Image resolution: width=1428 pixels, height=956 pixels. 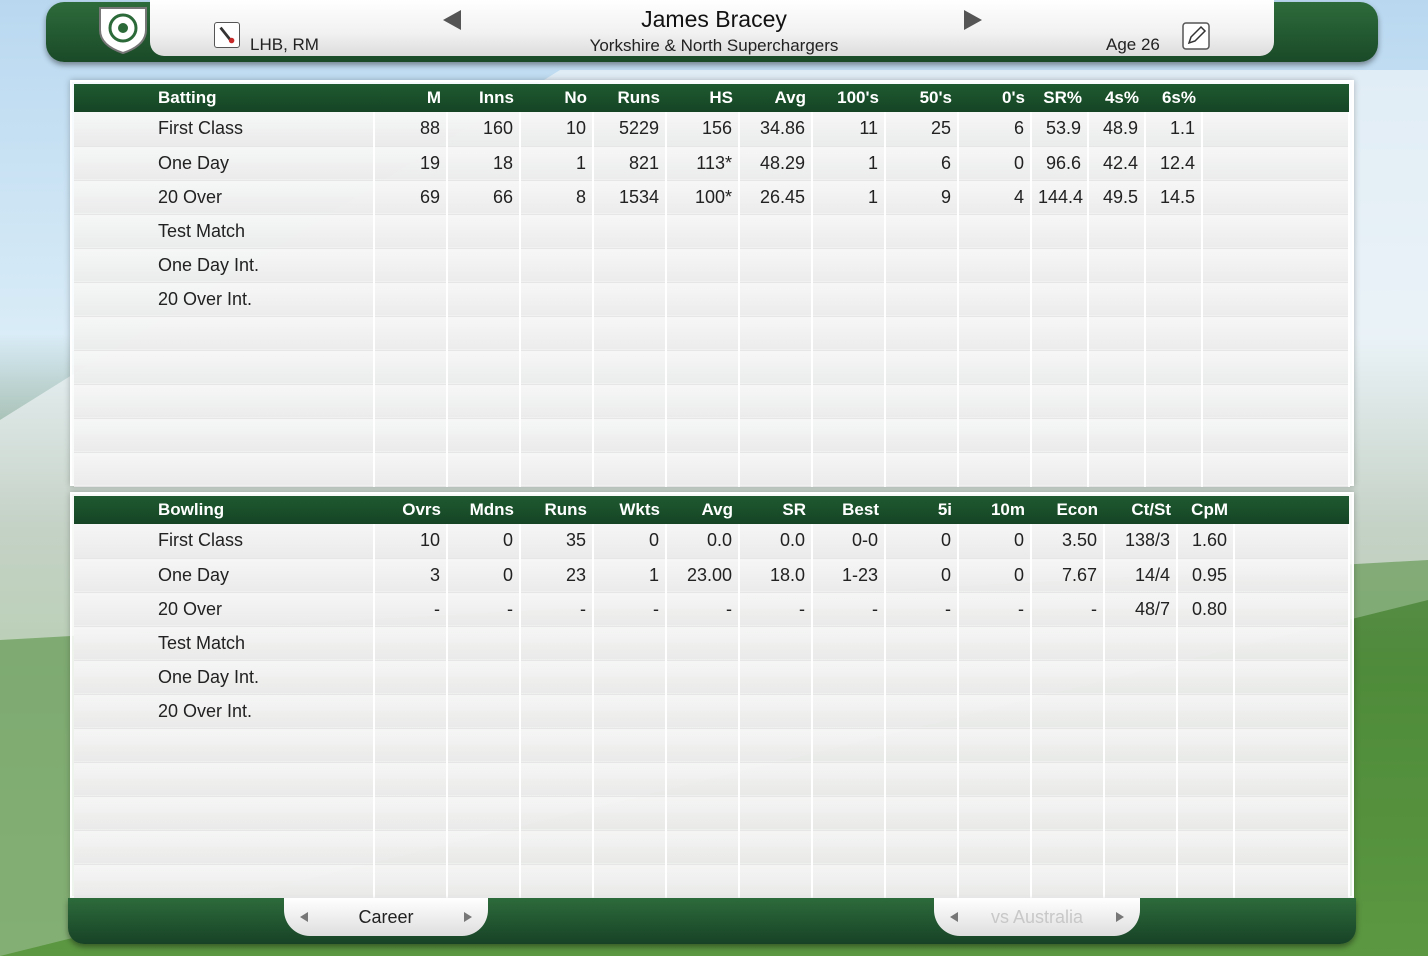 I want to click on table-cell: 23, so click(x=557, y=575).